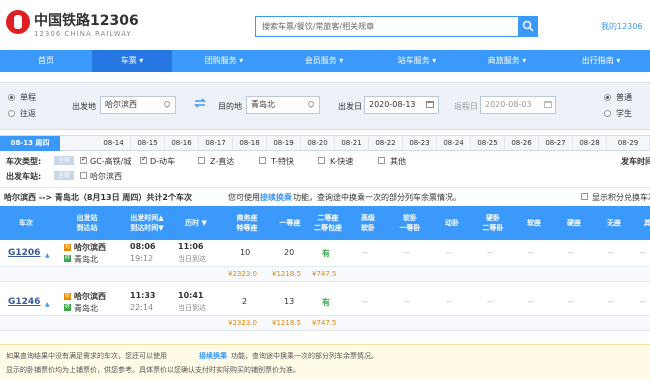 This screenshot has height=380, width=650. I want to click on date-tab: 08-25, so click(488, 143).